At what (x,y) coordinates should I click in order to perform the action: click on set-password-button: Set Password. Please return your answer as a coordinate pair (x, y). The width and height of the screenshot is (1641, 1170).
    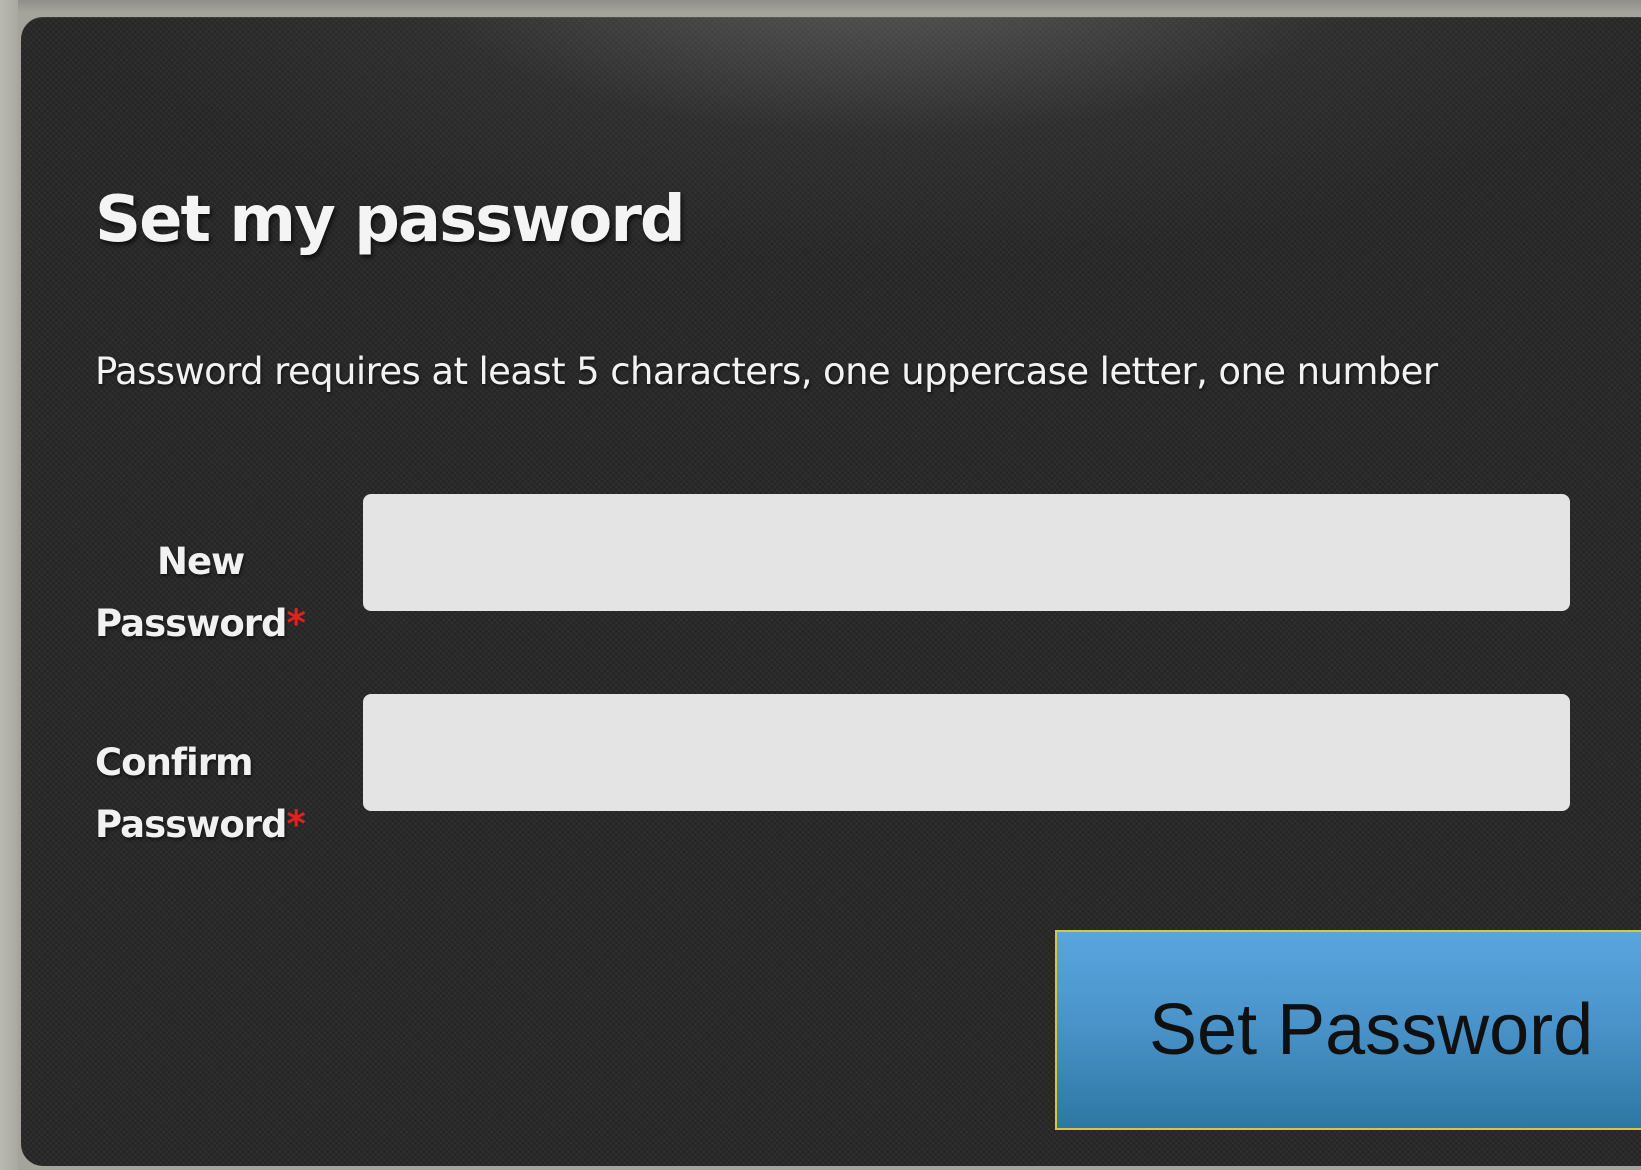
    Looking at the image, I should click on (1348, 1030).